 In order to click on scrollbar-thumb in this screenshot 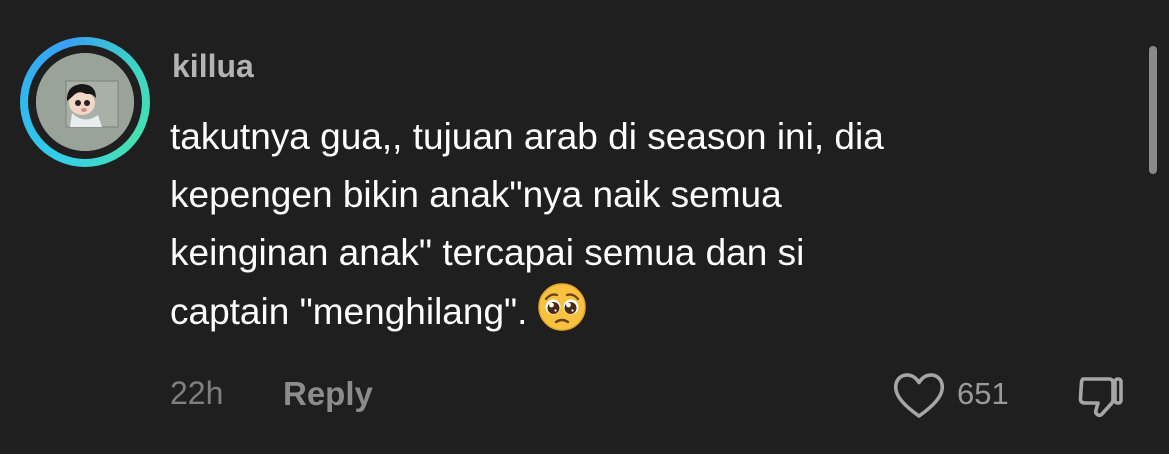, I will do `click(1153, 110)`.